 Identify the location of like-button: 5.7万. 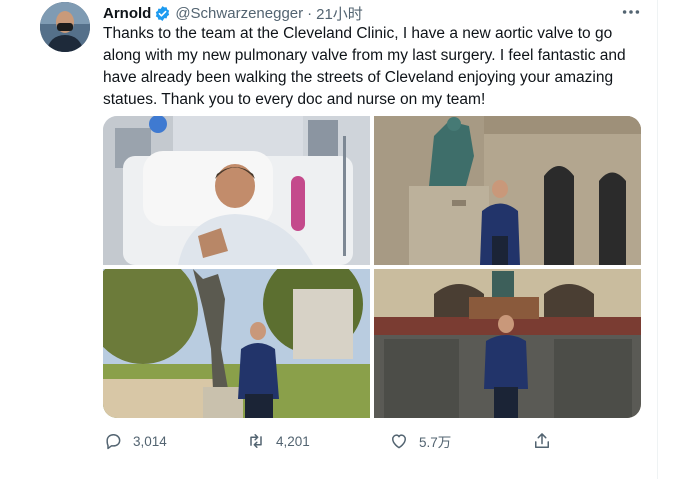
(420, 441).